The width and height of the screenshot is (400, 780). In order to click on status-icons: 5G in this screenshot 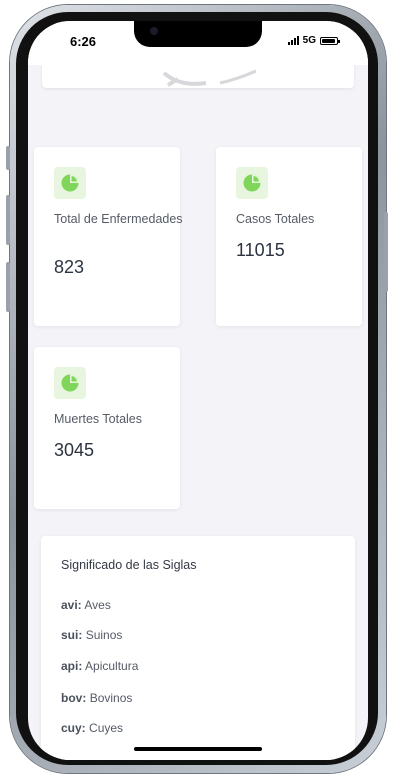, I will do `click(313, 40)`.